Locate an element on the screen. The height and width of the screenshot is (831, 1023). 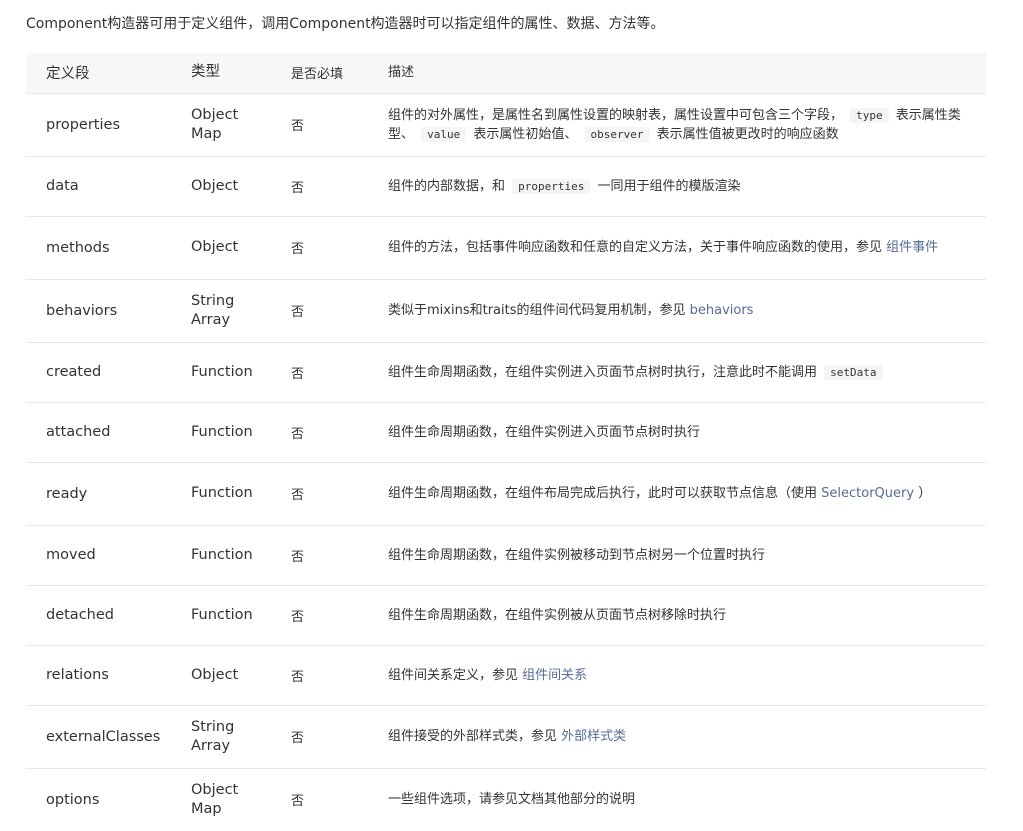
field-name-cell: attached is located at coordinates (108, 431).